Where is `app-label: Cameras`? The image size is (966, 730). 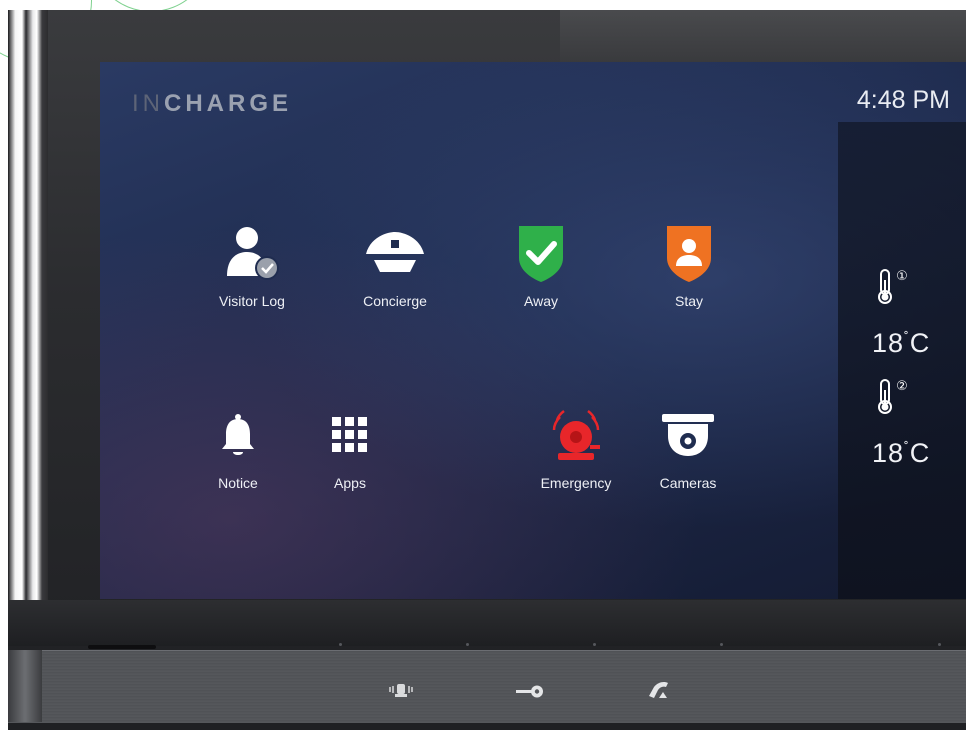
app-label: Cameras is located at coordinates (688, 483).